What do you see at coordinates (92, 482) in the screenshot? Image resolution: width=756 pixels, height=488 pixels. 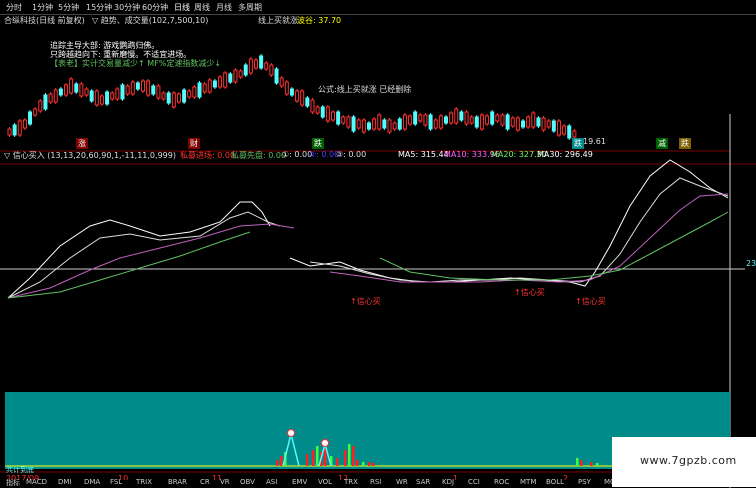 I see `indicator-tab-3: DMA` at bounding box center [92, 482].